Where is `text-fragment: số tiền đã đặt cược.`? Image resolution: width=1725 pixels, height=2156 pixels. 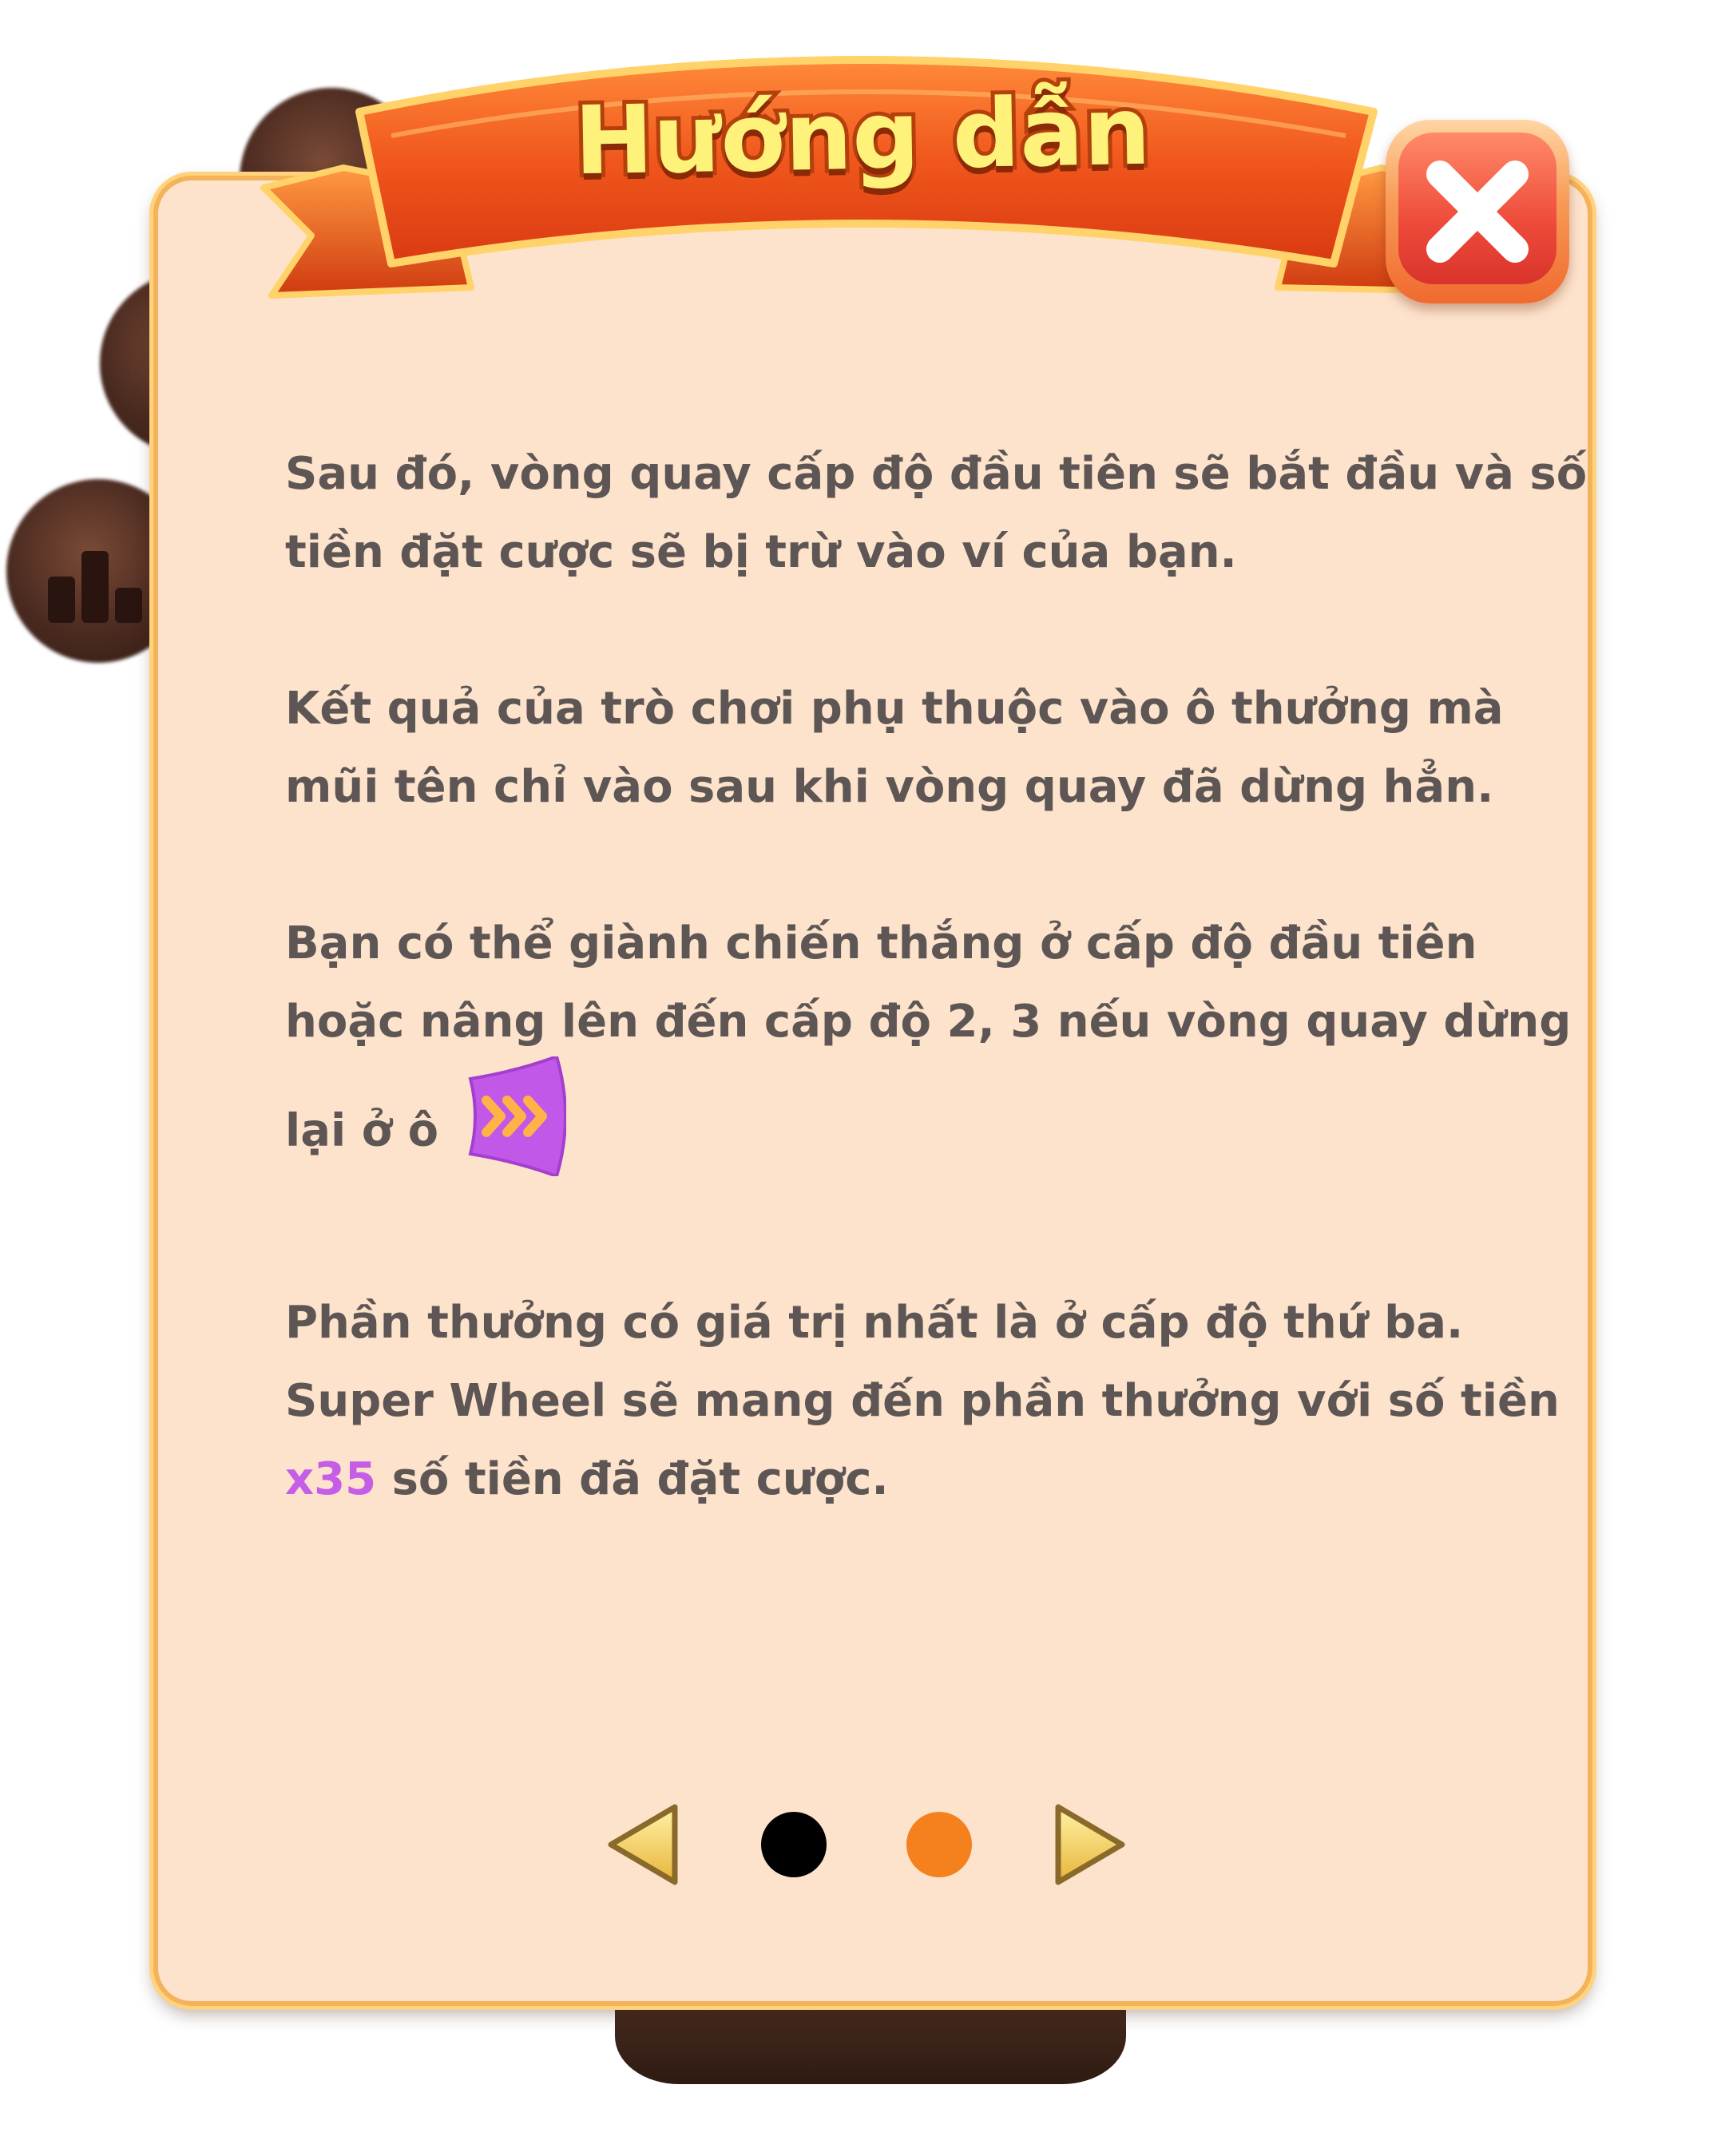
text-fragment: số tiền đã đặt cược. is located at coordinates (640, 1479).